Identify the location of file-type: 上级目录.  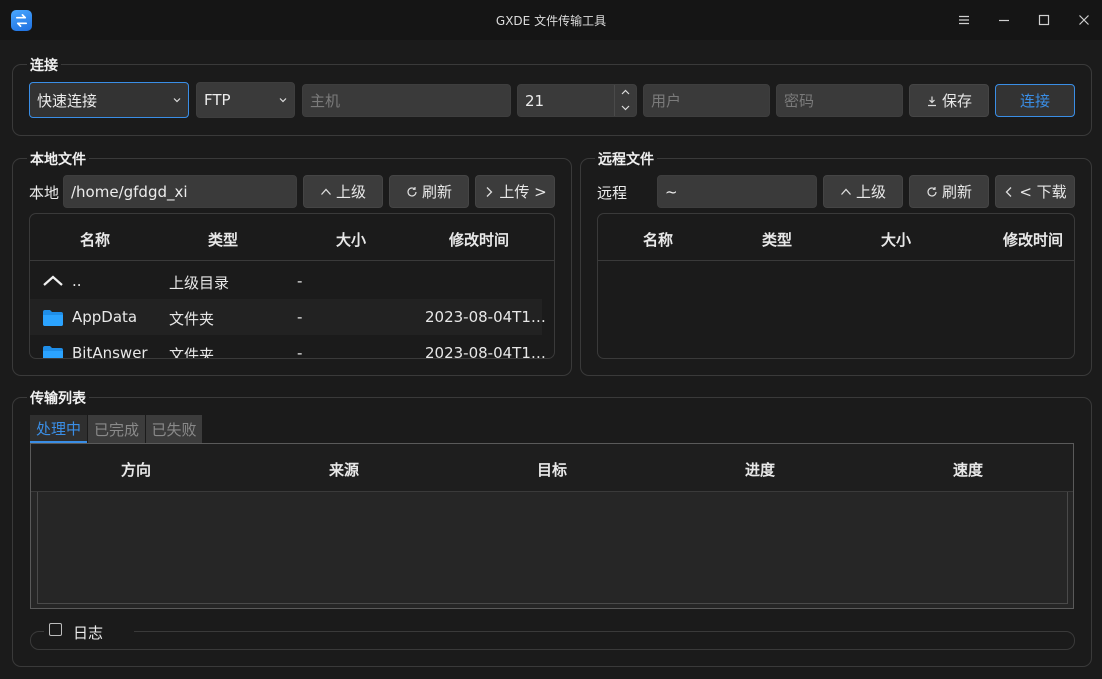
(199, 283).